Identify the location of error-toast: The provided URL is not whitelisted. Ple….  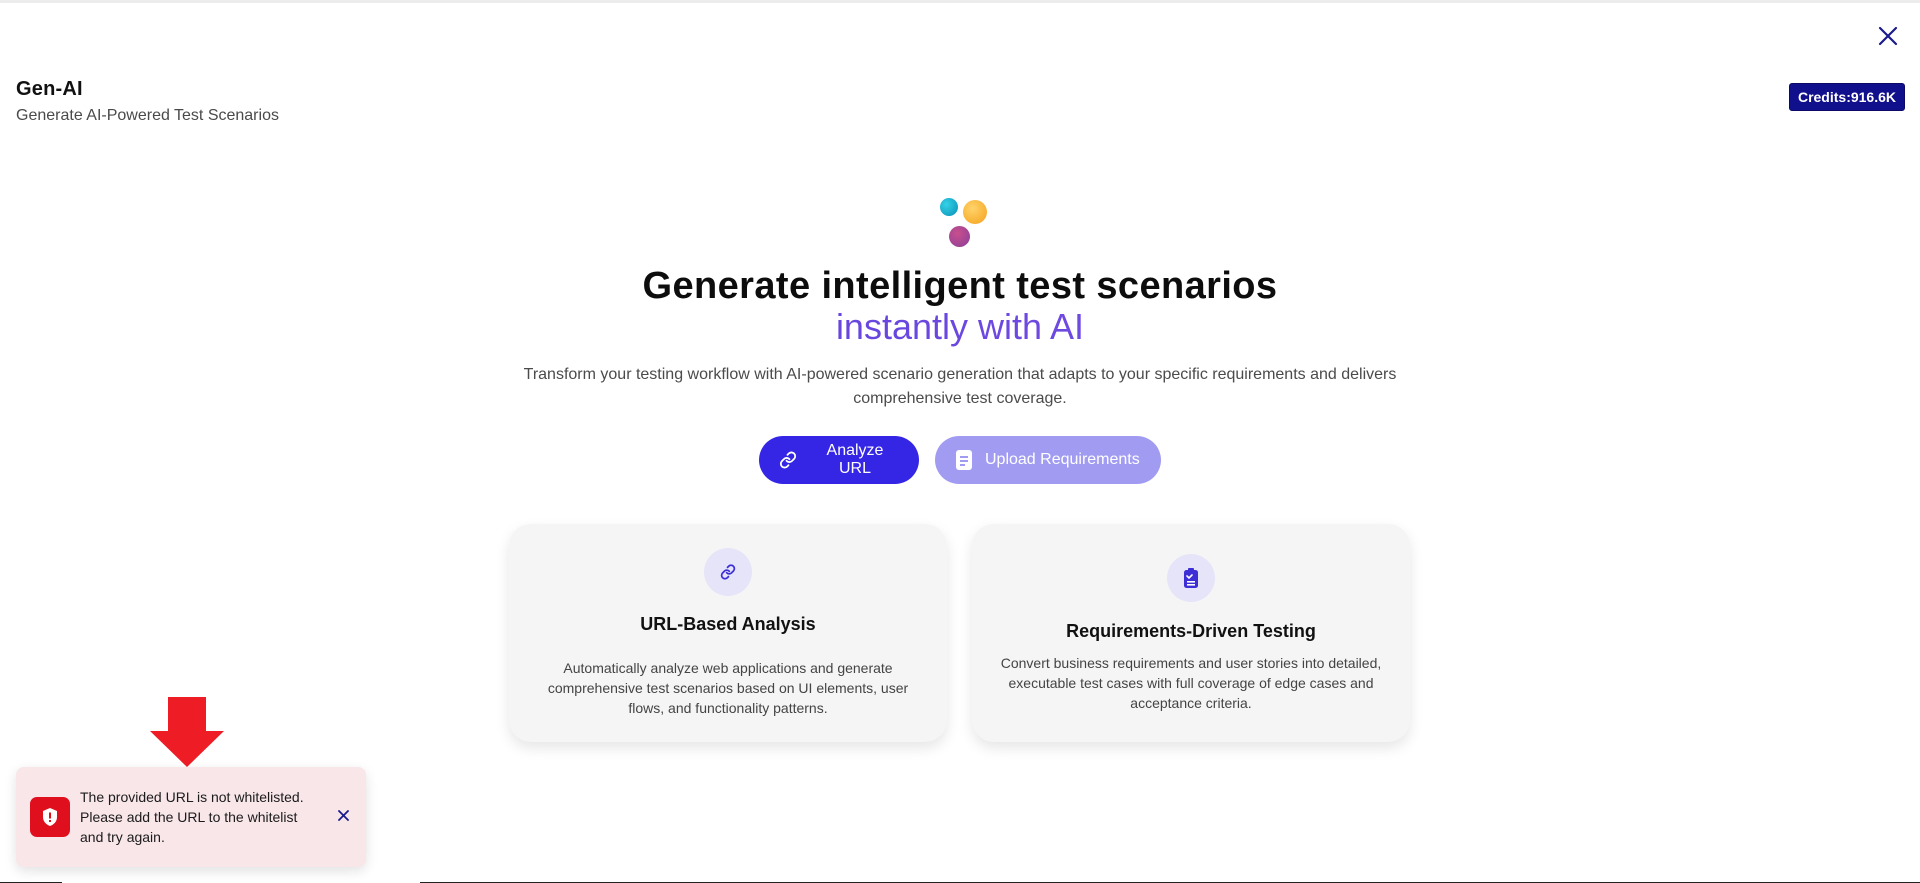
(191, 817).